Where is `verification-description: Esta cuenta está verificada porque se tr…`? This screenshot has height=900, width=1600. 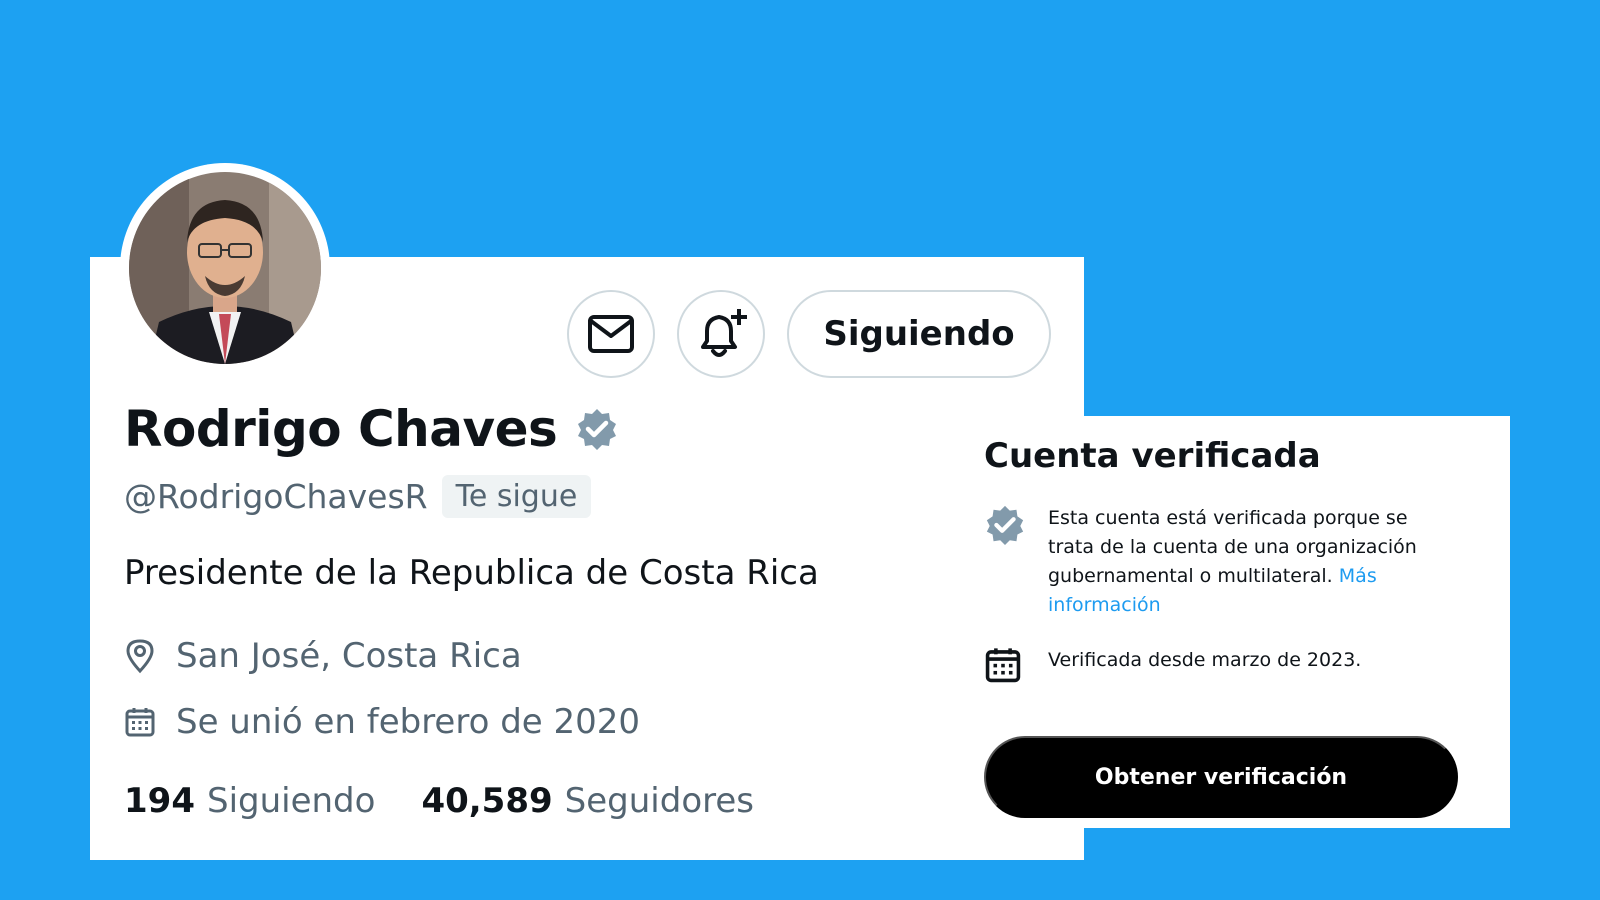 verification-description: Esta cuenta está verificada porque se tr… is located at coordinates (1240, 562).